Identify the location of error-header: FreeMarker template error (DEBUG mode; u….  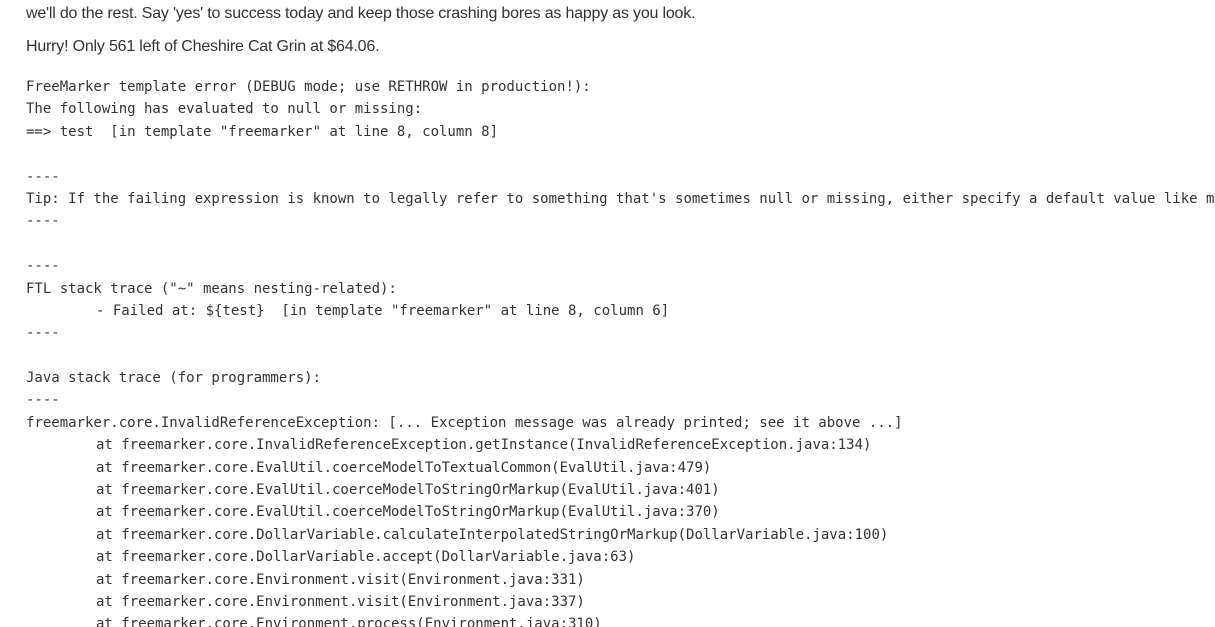
(308, 87).